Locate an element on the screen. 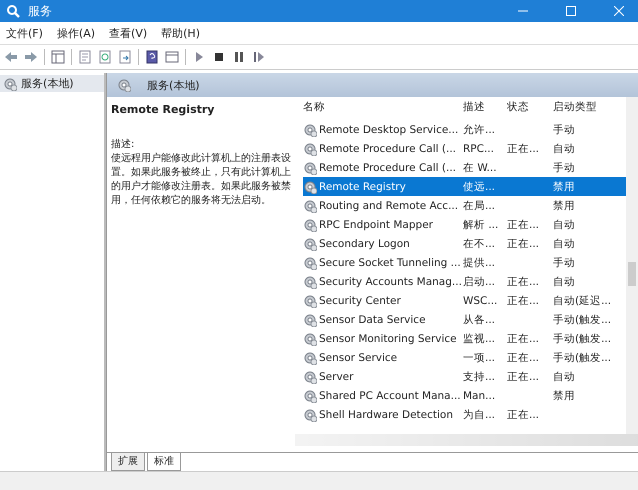 The width and height of the screenshot is (638, 490). vertical-scrollbar is located at coordinates (632, 265).